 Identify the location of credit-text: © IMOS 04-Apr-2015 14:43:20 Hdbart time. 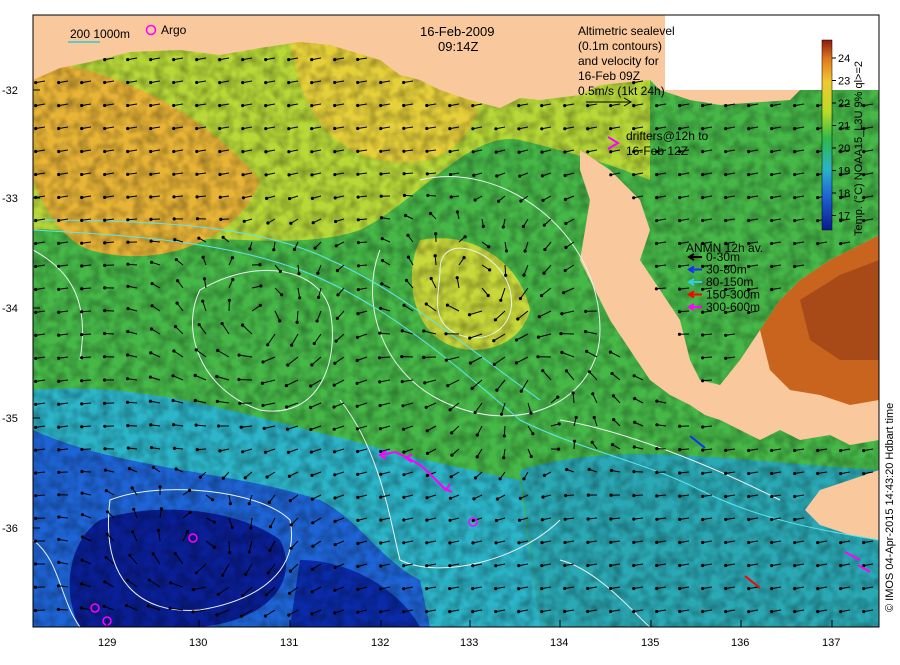
(890, 507).